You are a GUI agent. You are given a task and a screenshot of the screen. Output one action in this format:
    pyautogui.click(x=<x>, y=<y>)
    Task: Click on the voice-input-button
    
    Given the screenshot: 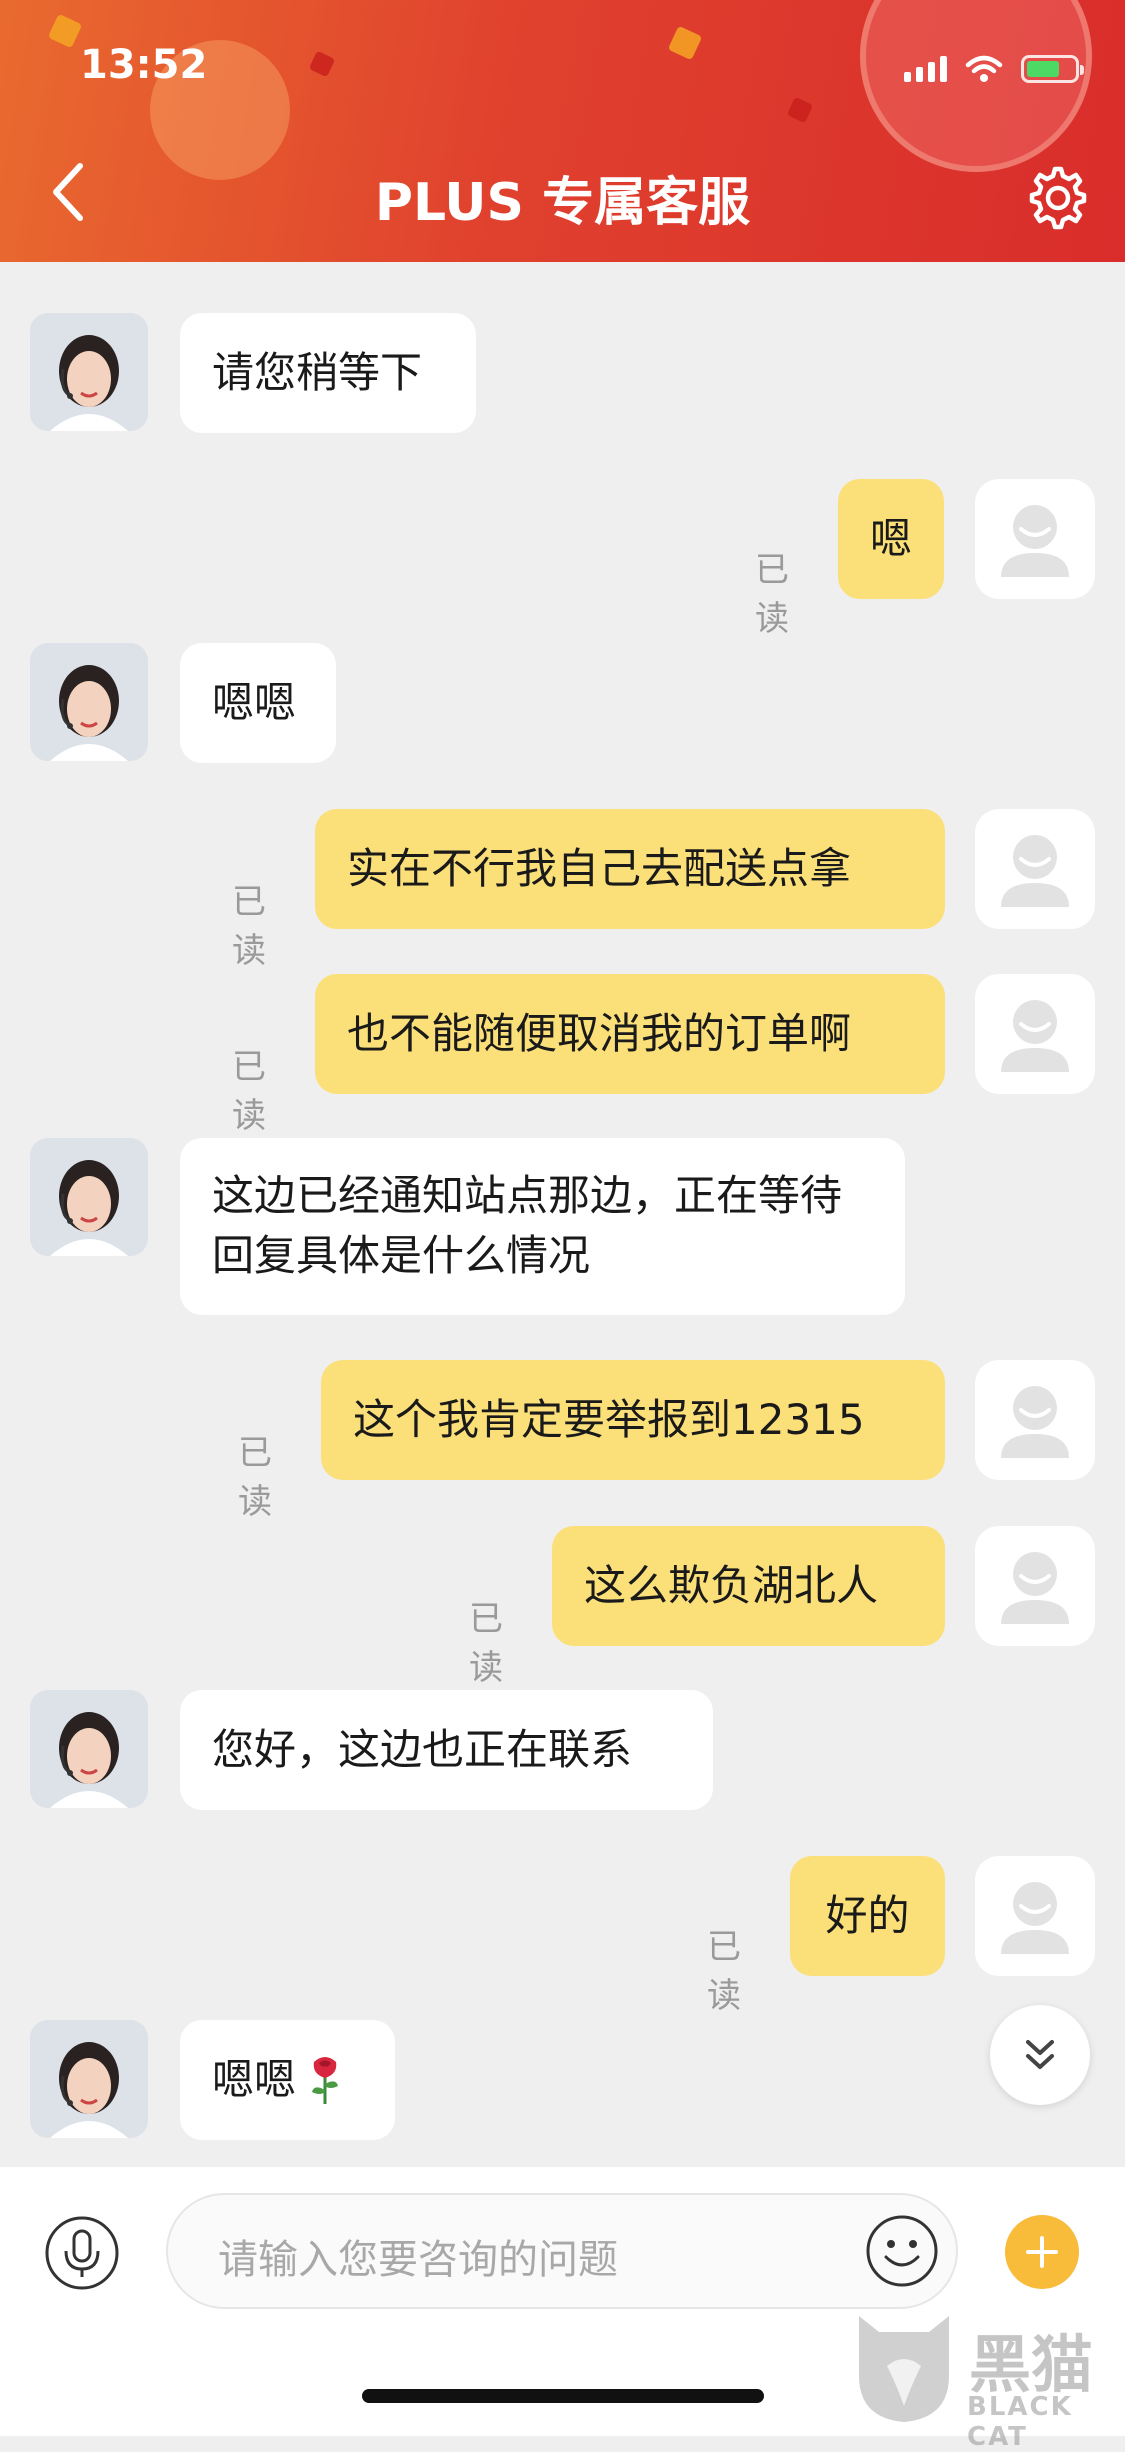 What is the action you would take?
    pyautogui.click(x=82, y=2253)
    